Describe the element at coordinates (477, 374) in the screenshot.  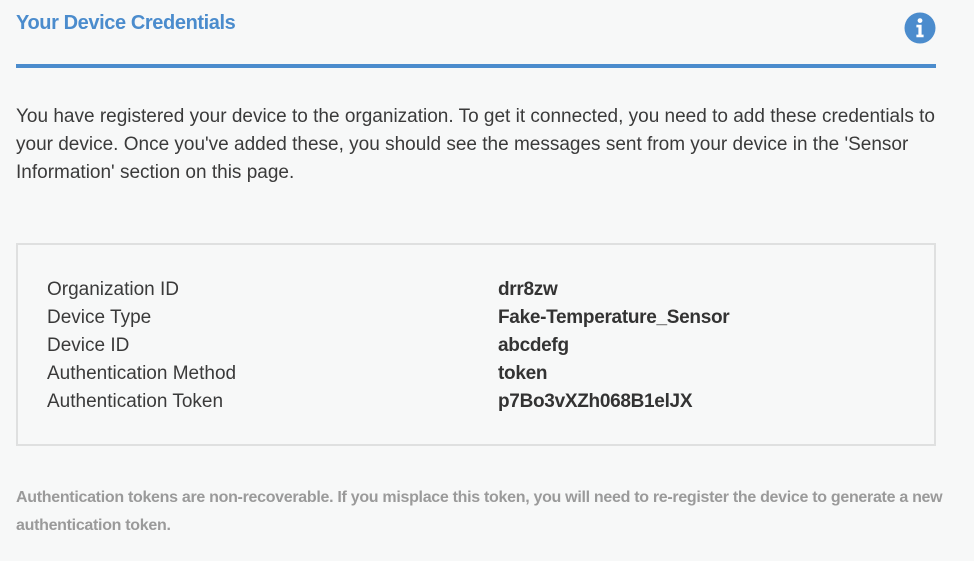
I see `credential-row-authentication-method: Authentication Method token` at that location.